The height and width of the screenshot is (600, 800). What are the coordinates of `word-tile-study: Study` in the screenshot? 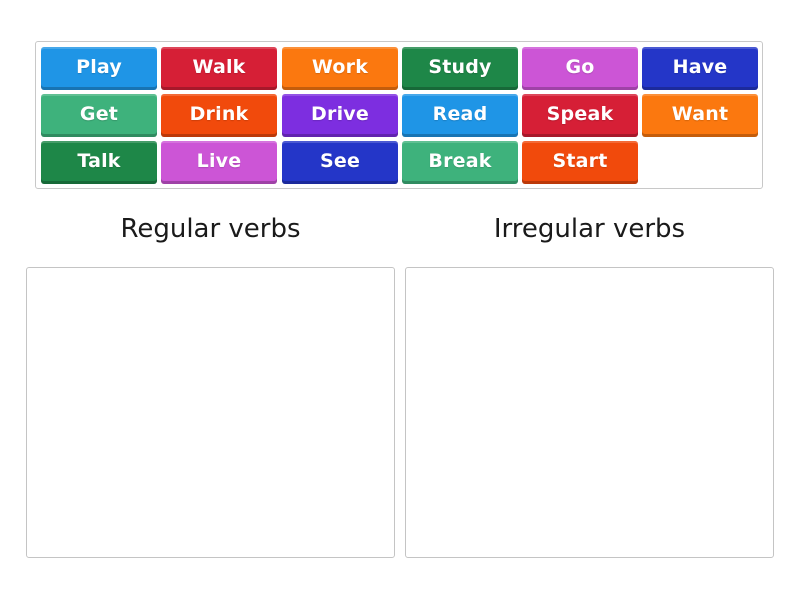 It's located at (460, 68).